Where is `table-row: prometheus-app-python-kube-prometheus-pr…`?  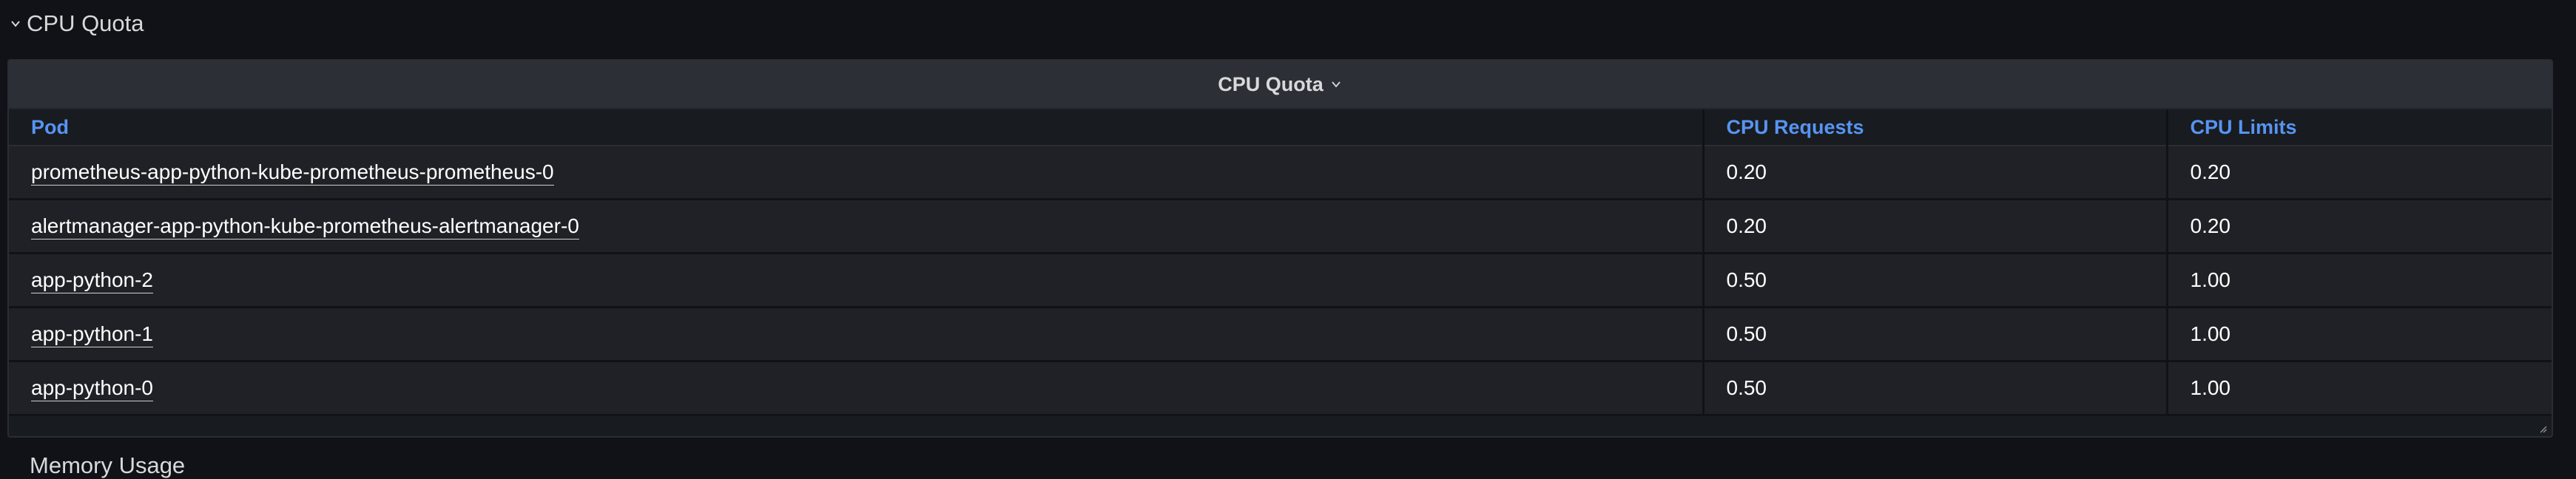 table-row: prometheus-app-python-kube-prometheus-pr… is located at coordinates (1280, 173).